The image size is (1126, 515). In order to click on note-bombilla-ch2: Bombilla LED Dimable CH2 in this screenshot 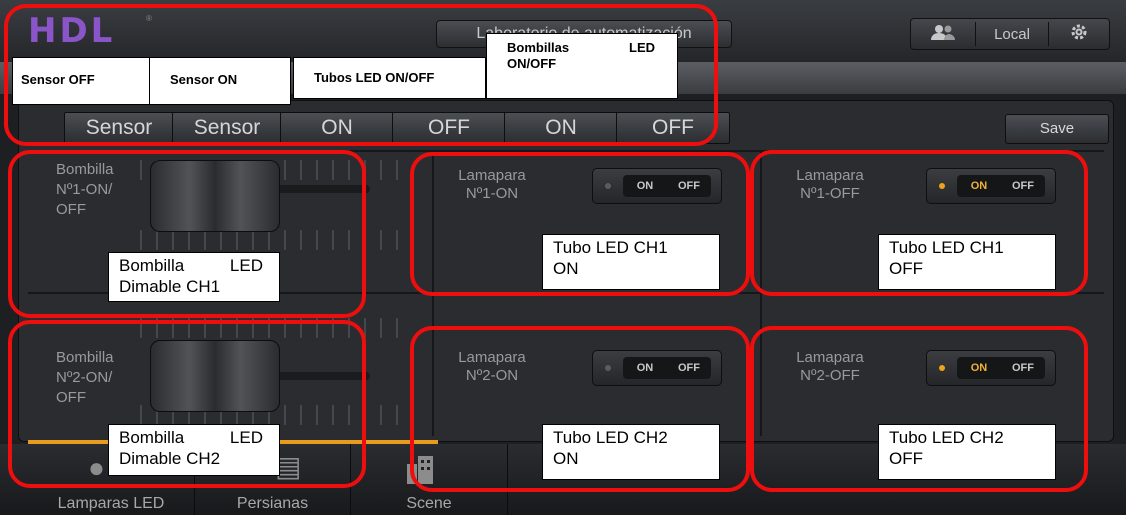, I will do `click(194, 450)`.